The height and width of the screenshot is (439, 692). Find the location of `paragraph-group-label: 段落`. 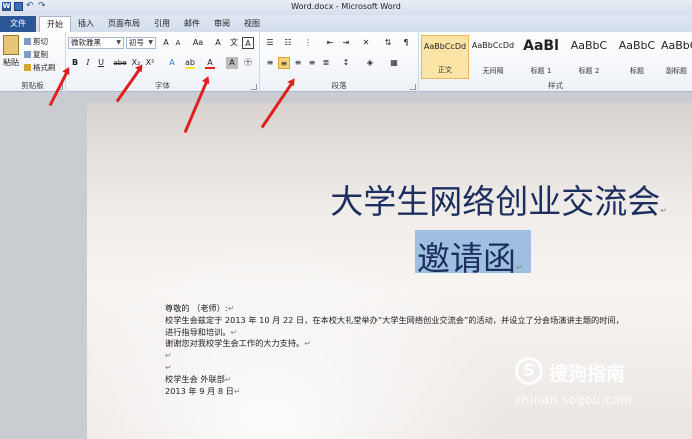

paragraph-group-label: 段落 is located at coordinates (339, 85).